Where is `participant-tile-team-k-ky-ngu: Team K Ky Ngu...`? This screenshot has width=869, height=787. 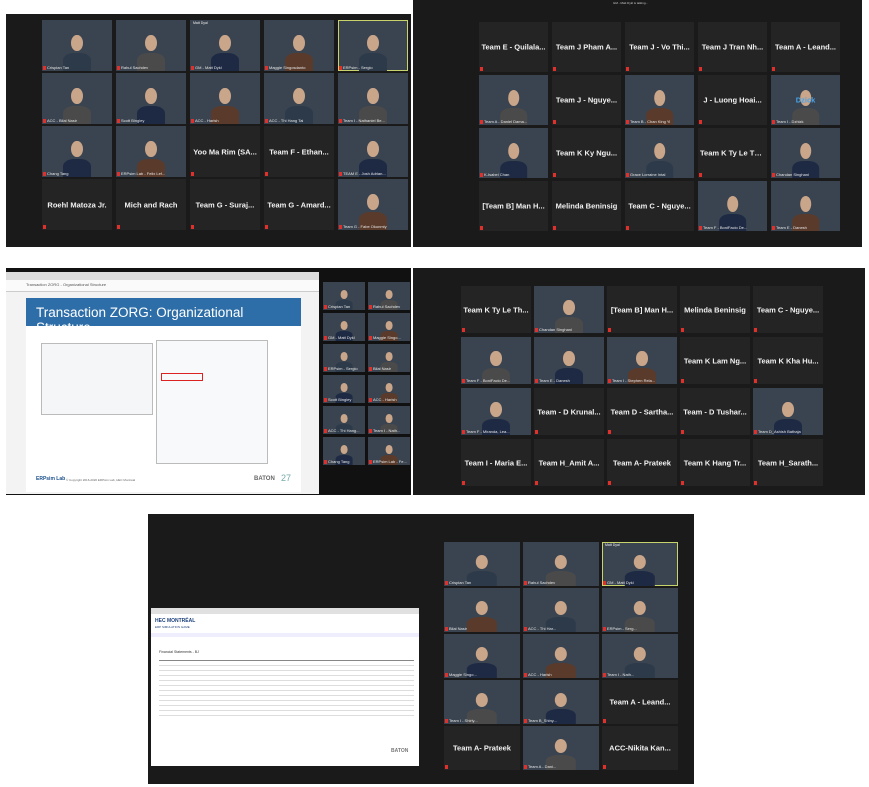
participant-tile-team-k-ky-ngu: Team K Ky Ngu... is located at coordinates (586, 153).